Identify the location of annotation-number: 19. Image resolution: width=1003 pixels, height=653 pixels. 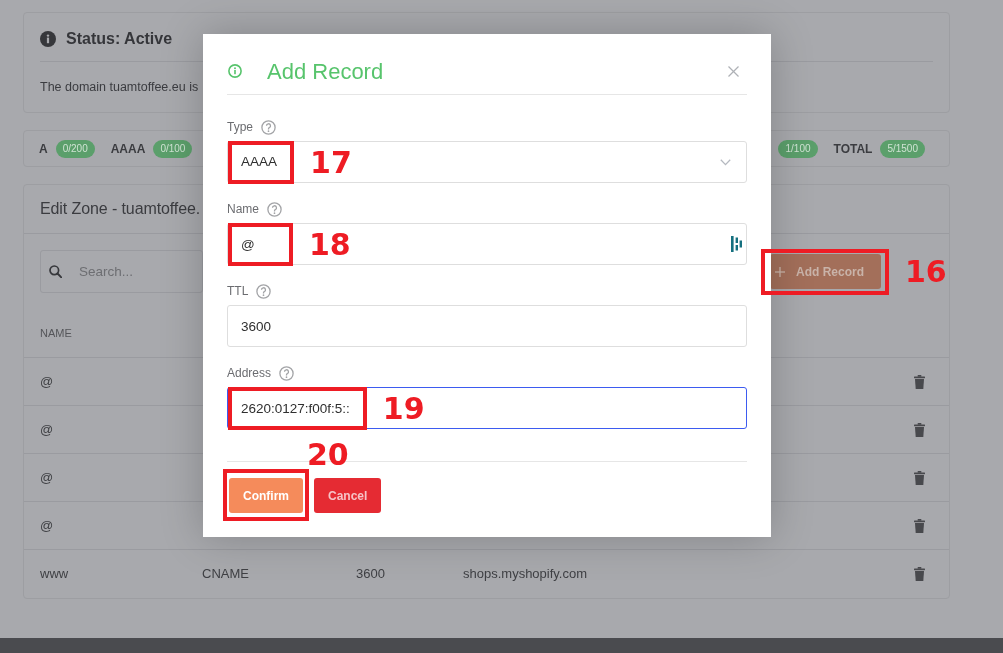
(403, 408).